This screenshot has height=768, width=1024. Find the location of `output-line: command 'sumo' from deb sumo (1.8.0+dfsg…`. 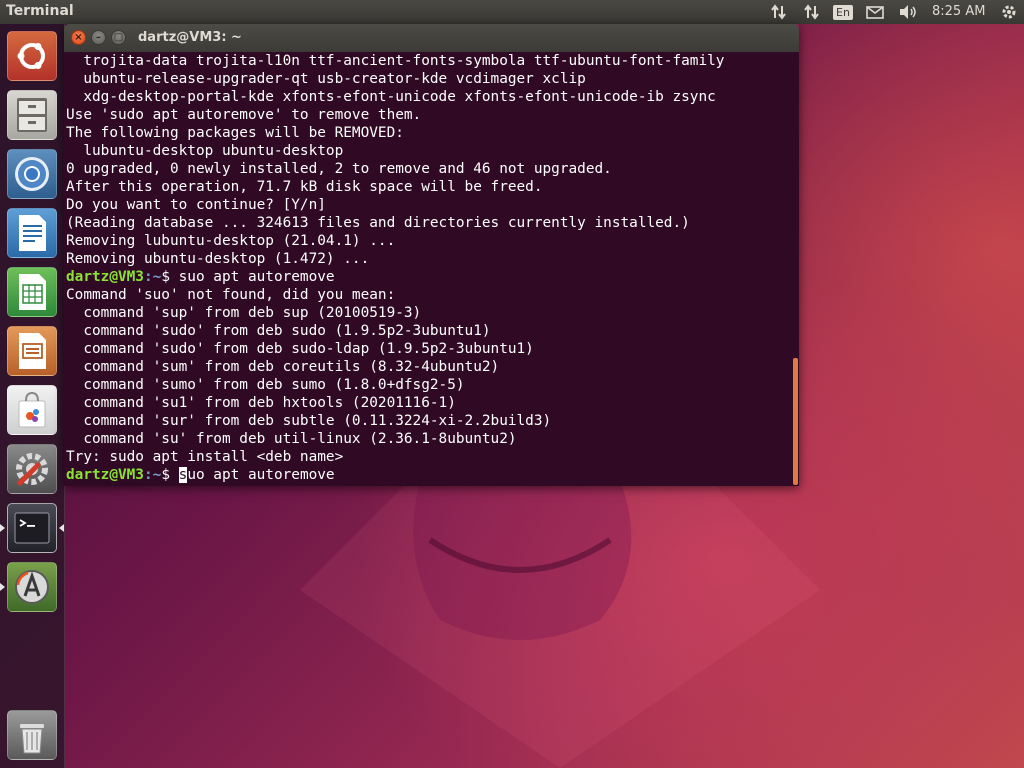

output-line: command 'sumo' from deb sumo (1.8.0+dfsg… is located at coordinates (265, 385).